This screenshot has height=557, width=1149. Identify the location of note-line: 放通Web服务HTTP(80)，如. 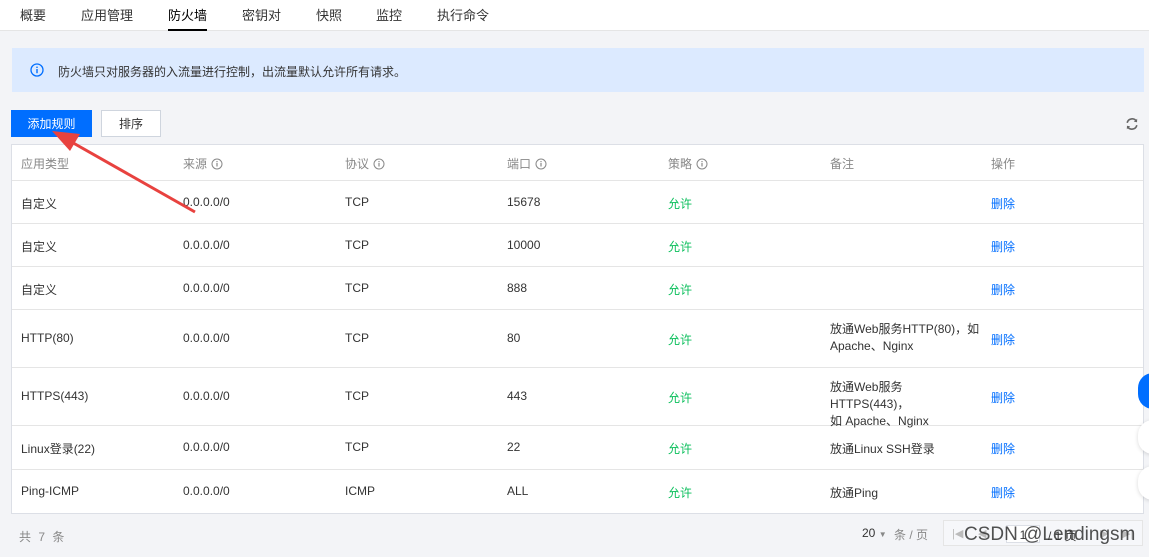
(905, 329).